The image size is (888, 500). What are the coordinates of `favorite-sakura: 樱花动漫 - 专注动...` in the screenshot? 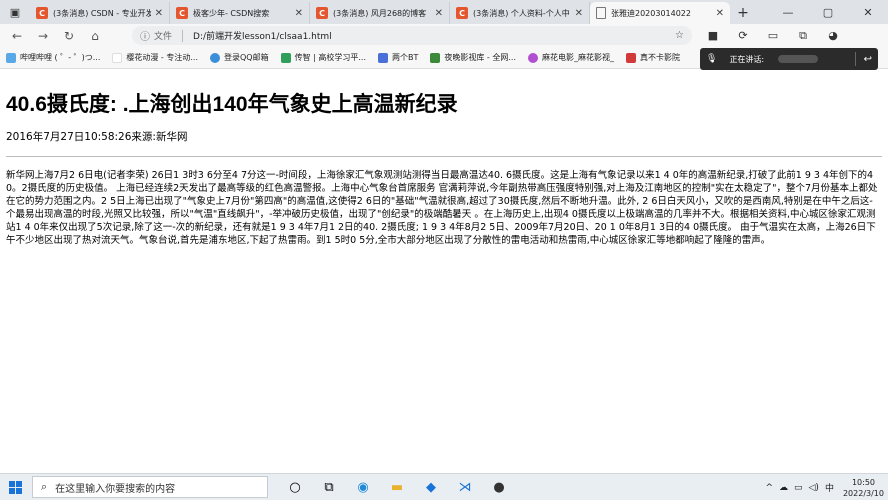 It's located at (155, 57).